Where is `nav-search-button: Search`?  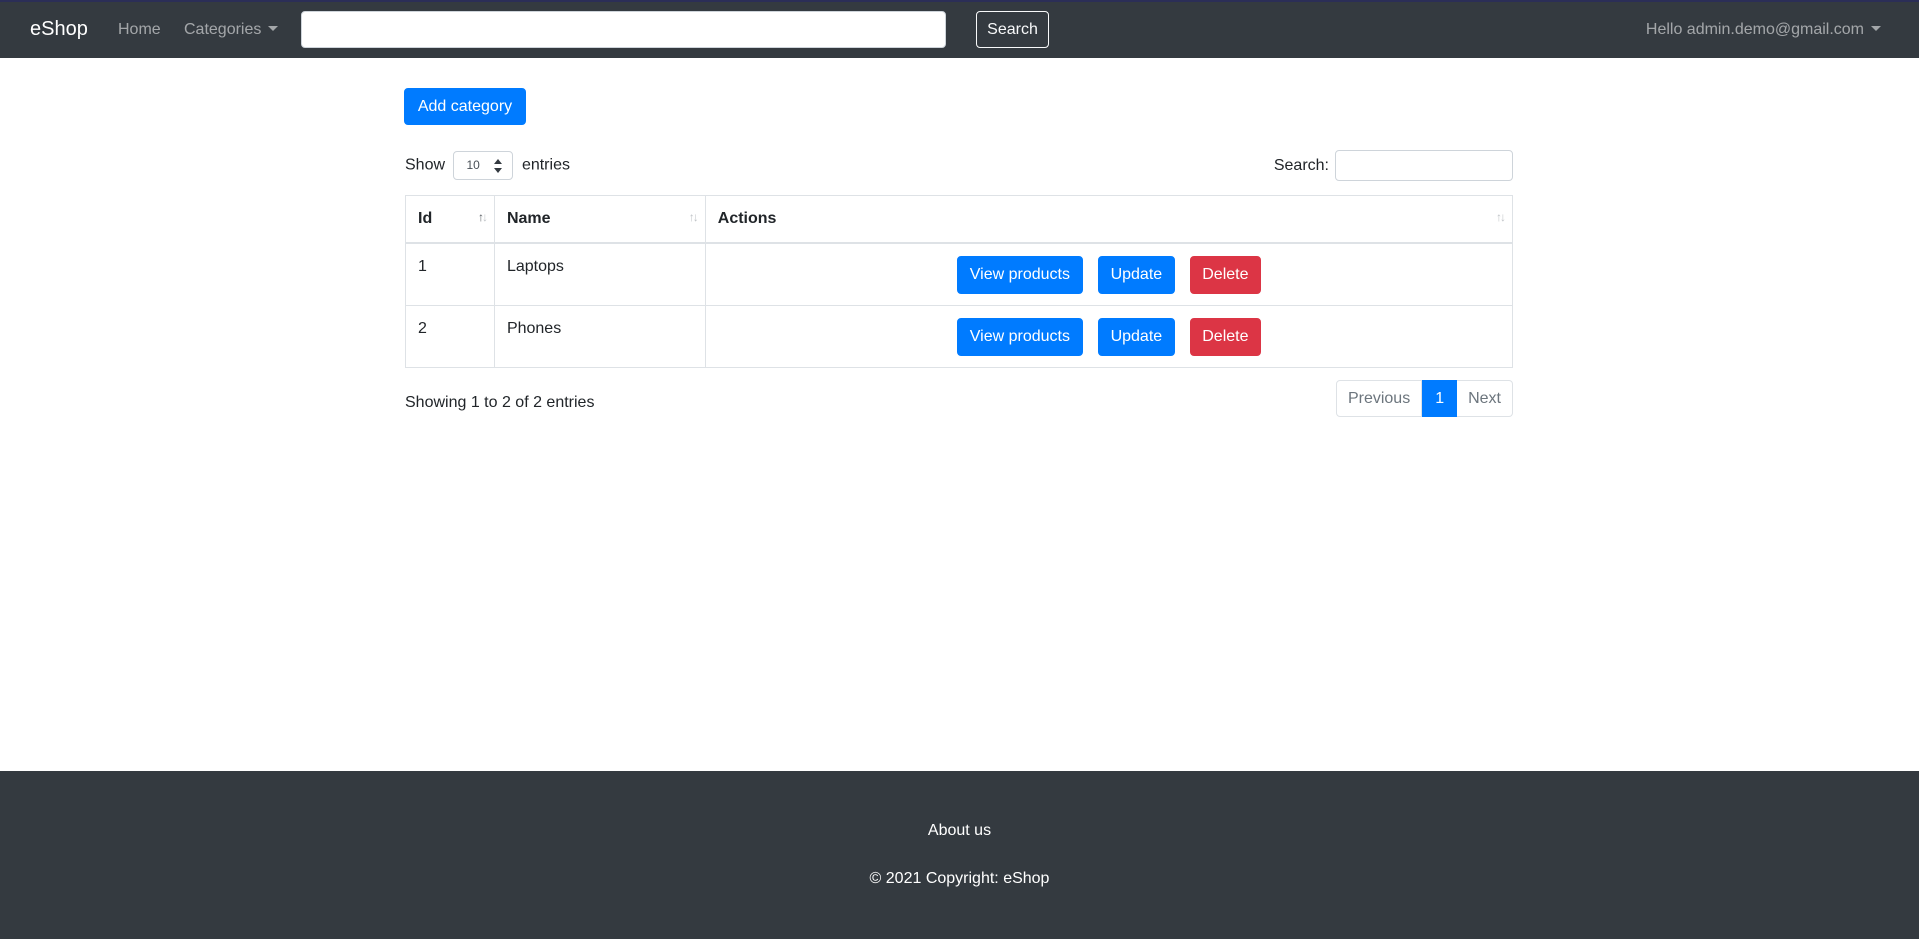
nav-search-button: Search is located at coordinates (1012, 29).